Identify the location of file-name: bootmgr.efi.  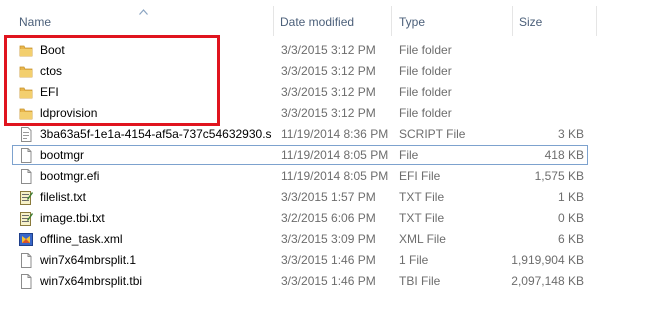
(70, 176).